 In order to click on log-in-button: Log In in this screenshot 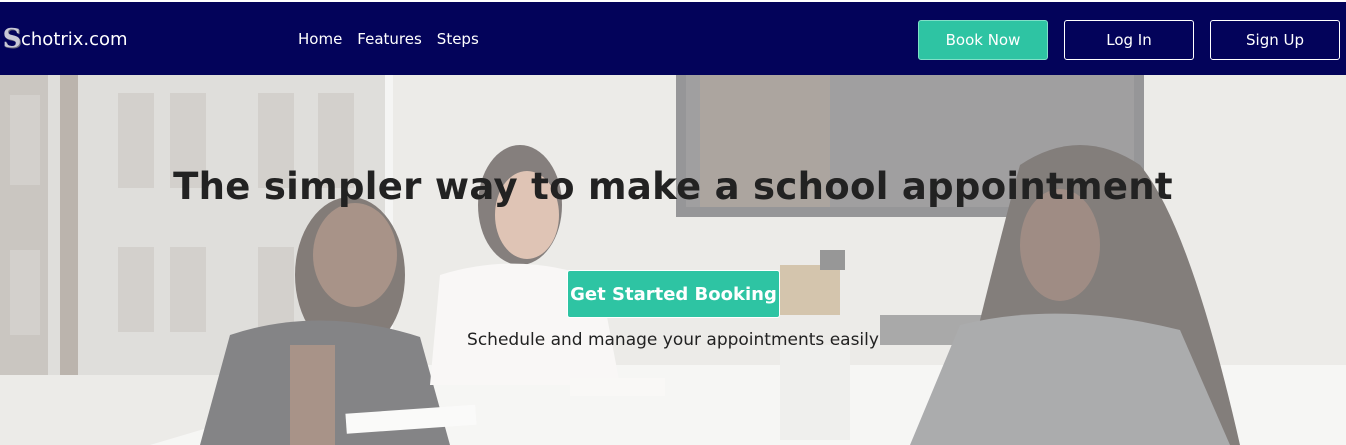, I will do `click(1129, 40)`.